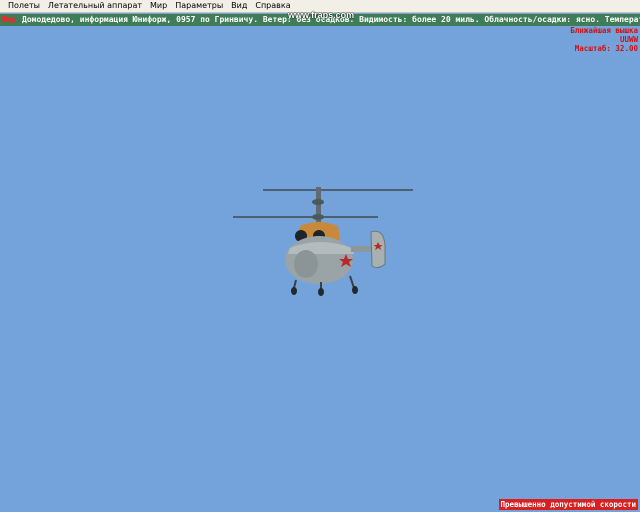 The height and width of the screenshot is (512, 640). What do you see at coordinates (604, 39) in the screenshot?
I see `nearest-tower-info: Ближайшая вышка UUWW Масштаб: 32.00` at bounding box center [604, 39].